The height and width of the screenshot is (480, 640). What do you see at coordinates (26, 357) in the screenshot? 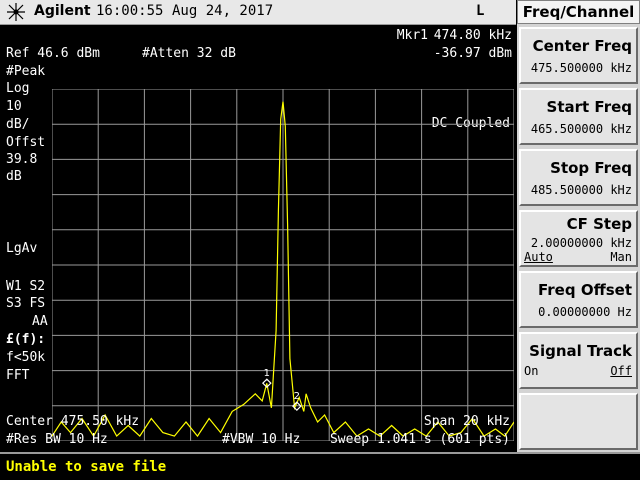
I see `freq-limit: f<50k` at bounding box center [26, 357].